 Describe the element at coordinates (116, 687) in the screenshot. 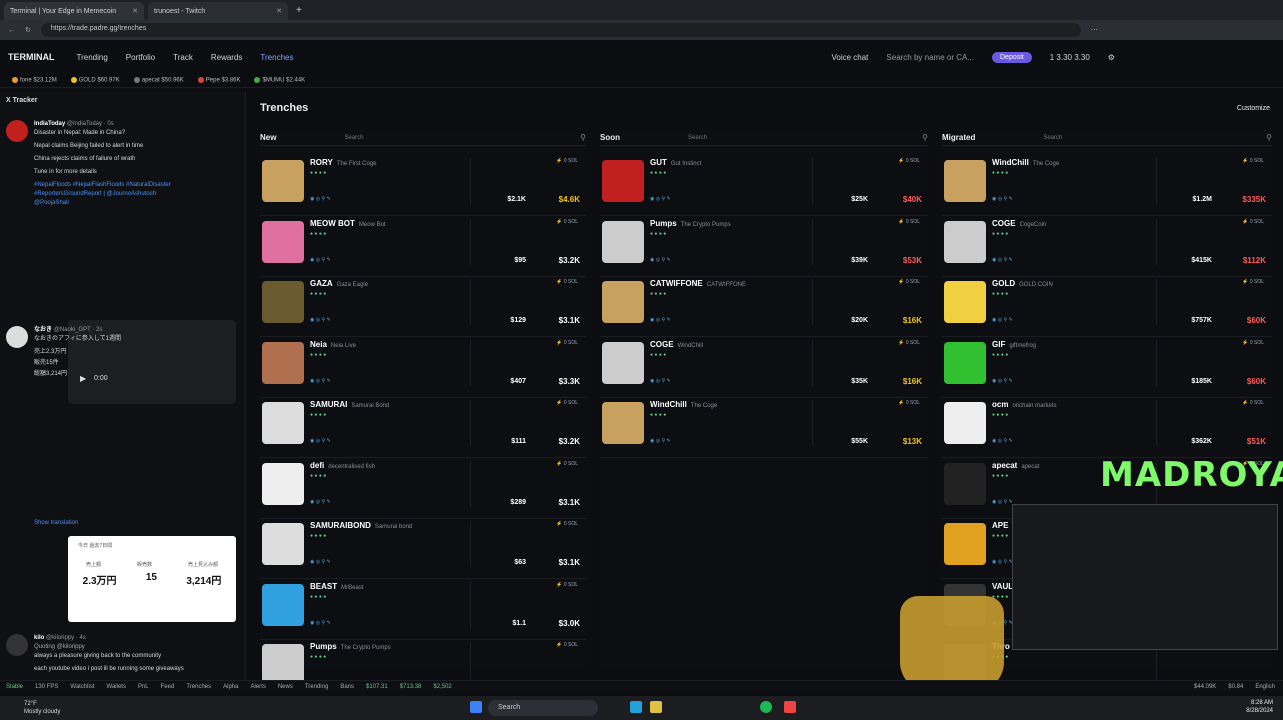

I see `status-item: Wallets` at that location.